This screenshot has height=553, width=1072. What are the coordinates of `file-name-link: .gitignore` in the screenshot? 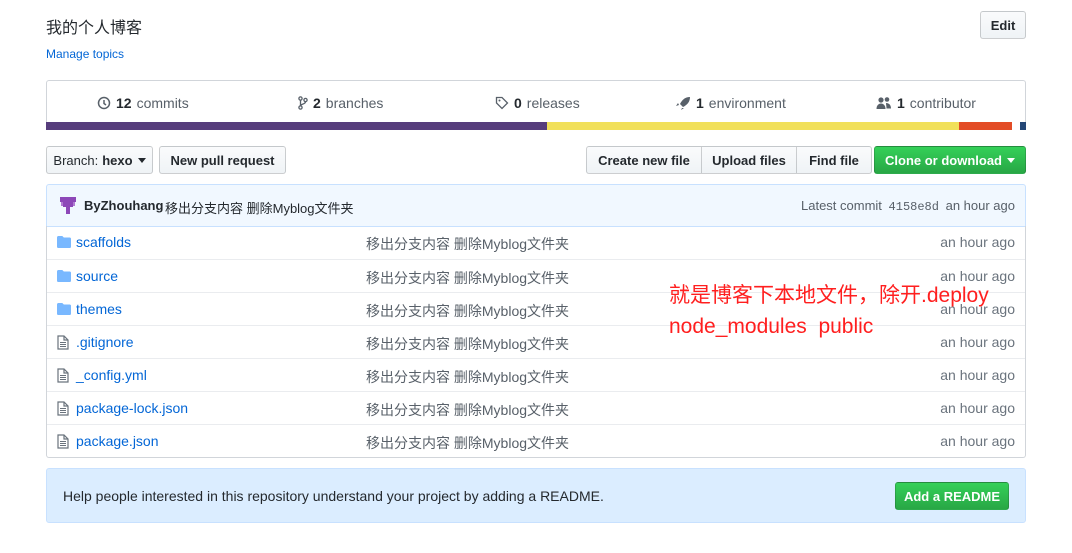 It's located at (105, 342).